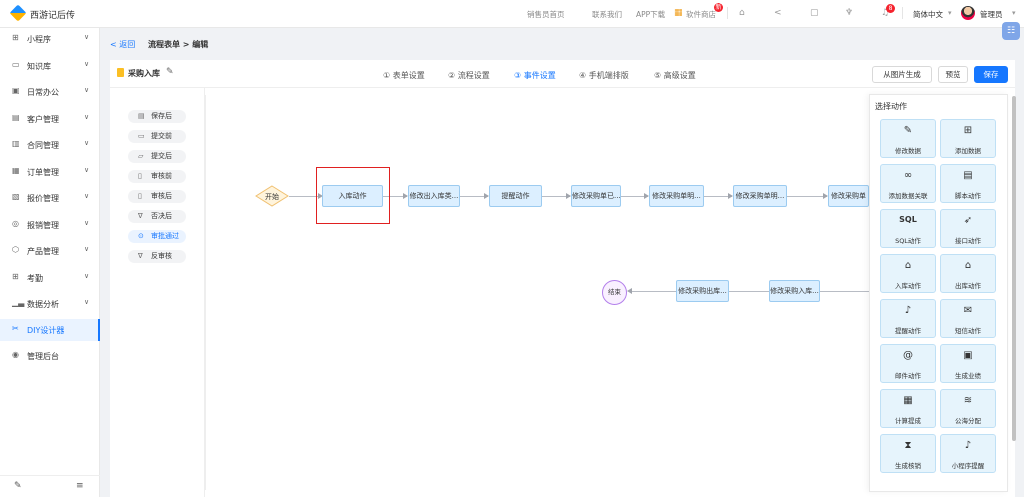 Image resolution: width=1024 pixels, height=497 pixels. What do you see at coordinates (814, 13) in the screenshot?
I see `bookmark-icon: ▢` at bounding box center [814, 13].